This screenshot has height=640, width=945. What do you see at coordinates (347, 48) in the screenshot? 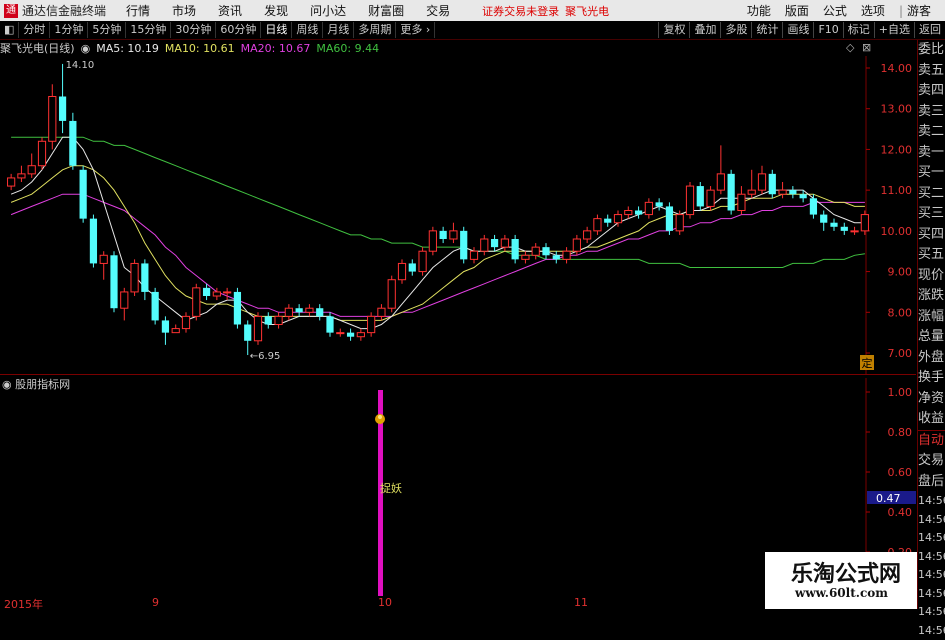
I see `ma60-value: MA60: 9.44` at bounding box center [347, 48].